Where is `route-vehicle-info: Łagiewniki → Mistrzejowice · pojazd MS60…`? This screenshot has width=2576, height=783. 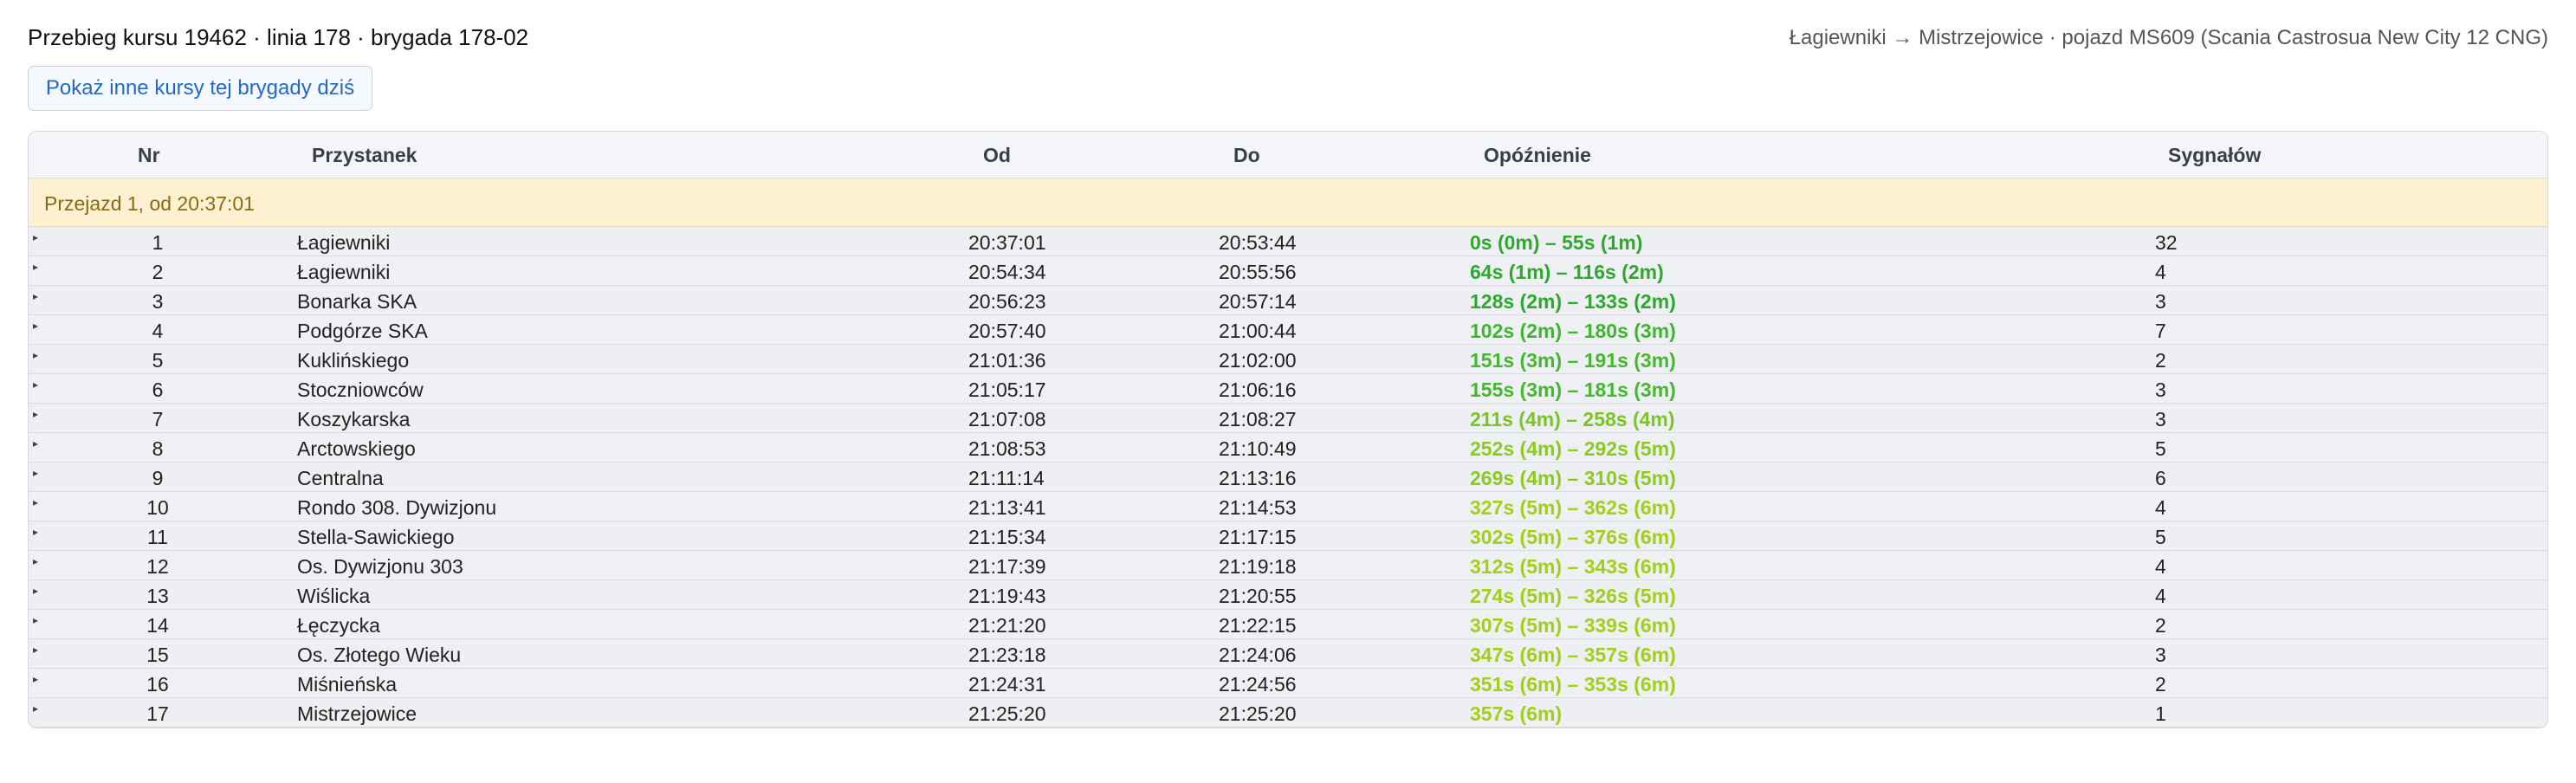
route-vehicle-info: Łagiewniki → Mistrzejowice · pojazd MS60… is located at coordinates (2168, 37).